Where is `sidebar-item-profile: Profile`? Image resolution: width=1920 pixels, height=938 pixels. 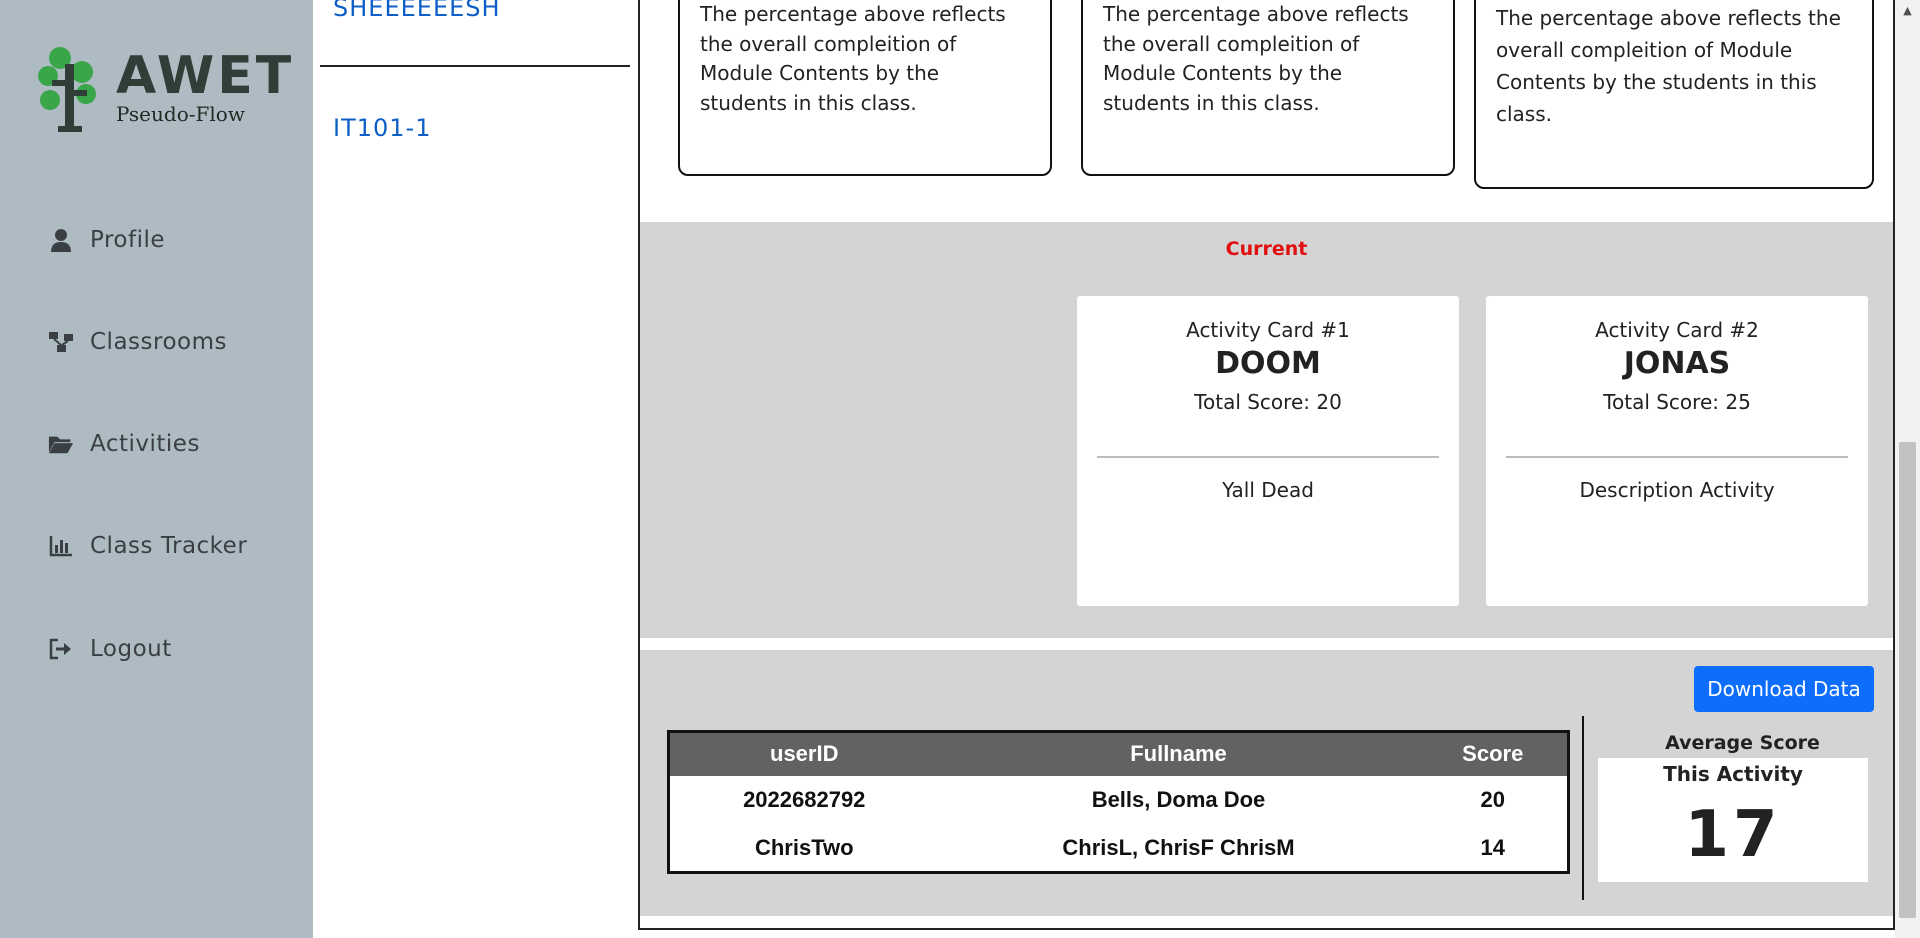
sidebar-item-profile: Profile is located at coordinates (106, 240).